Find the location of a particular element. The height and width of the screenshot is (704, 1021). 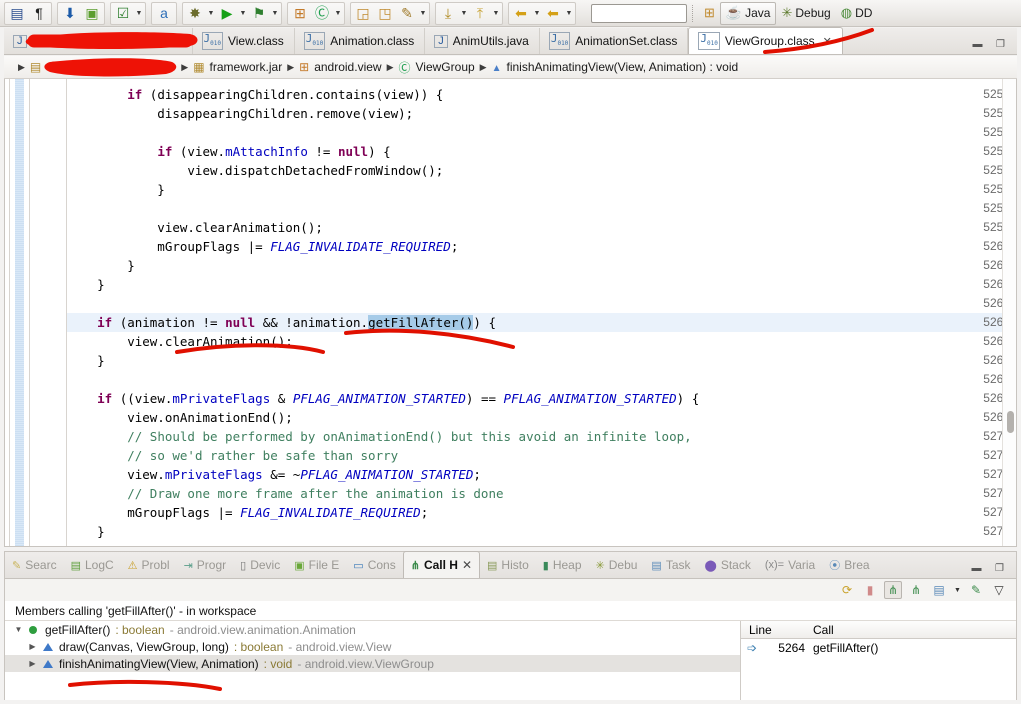

quick-fix-icon: ✎ is located at coordinates (407, 13).